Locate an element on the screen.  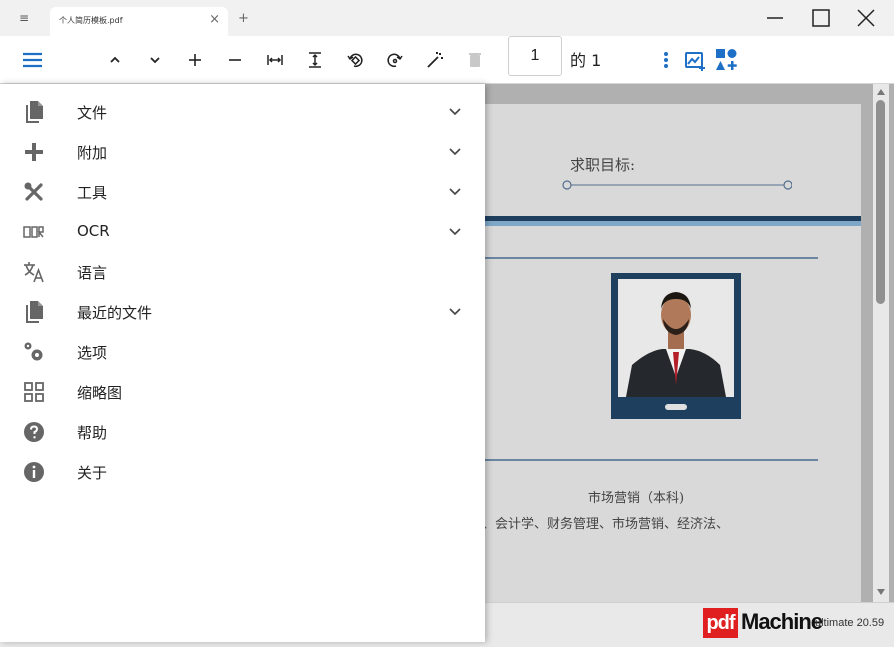
menu-item-language: 语言 is located at coordinates (242, 272).